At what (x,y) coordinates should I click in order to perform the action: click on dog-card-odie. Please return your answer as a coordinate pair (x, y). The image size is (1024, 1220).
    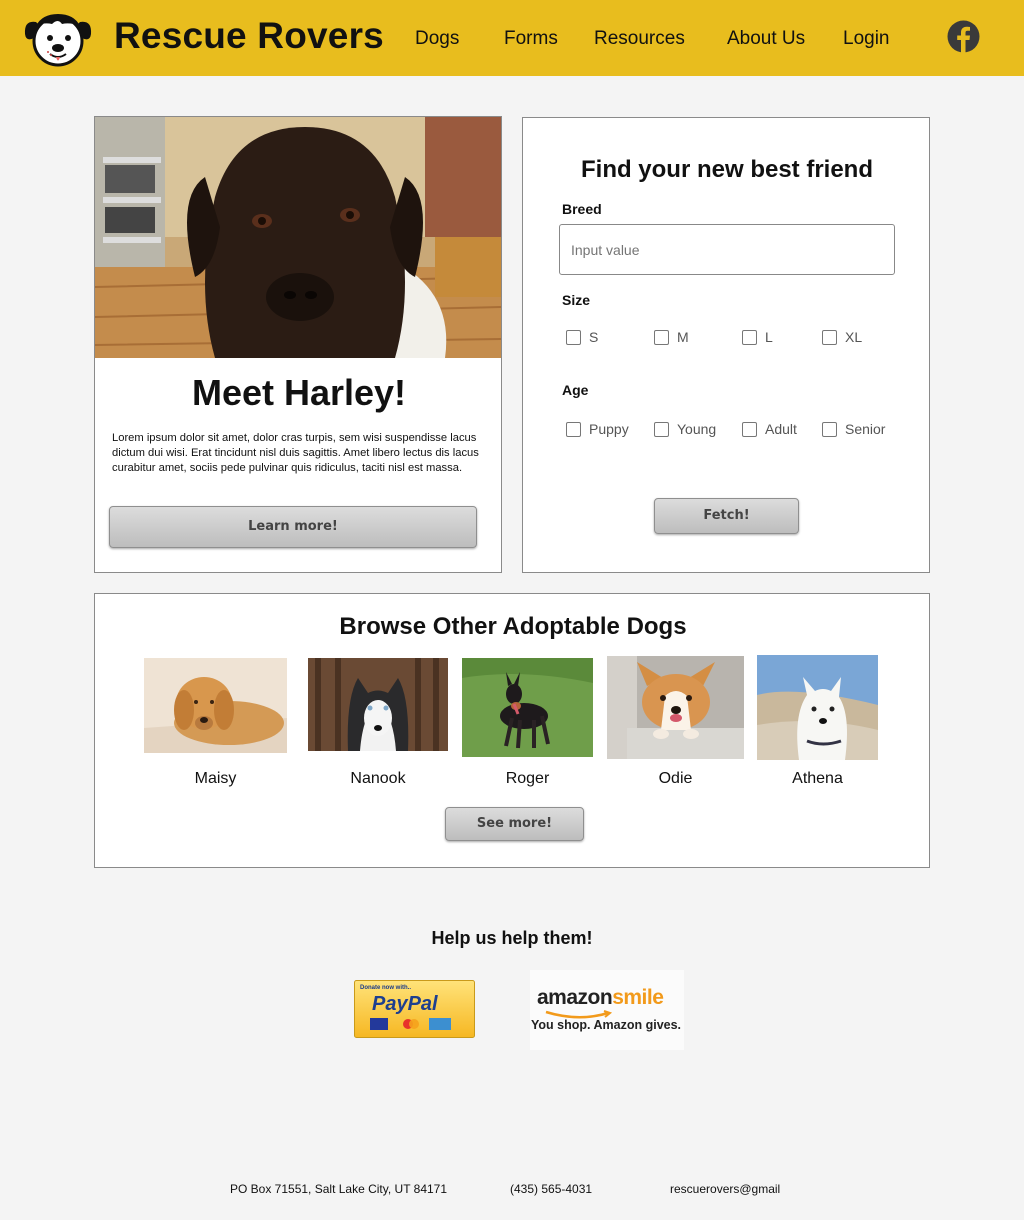
    Looking at the image, I should click on (675, 707).